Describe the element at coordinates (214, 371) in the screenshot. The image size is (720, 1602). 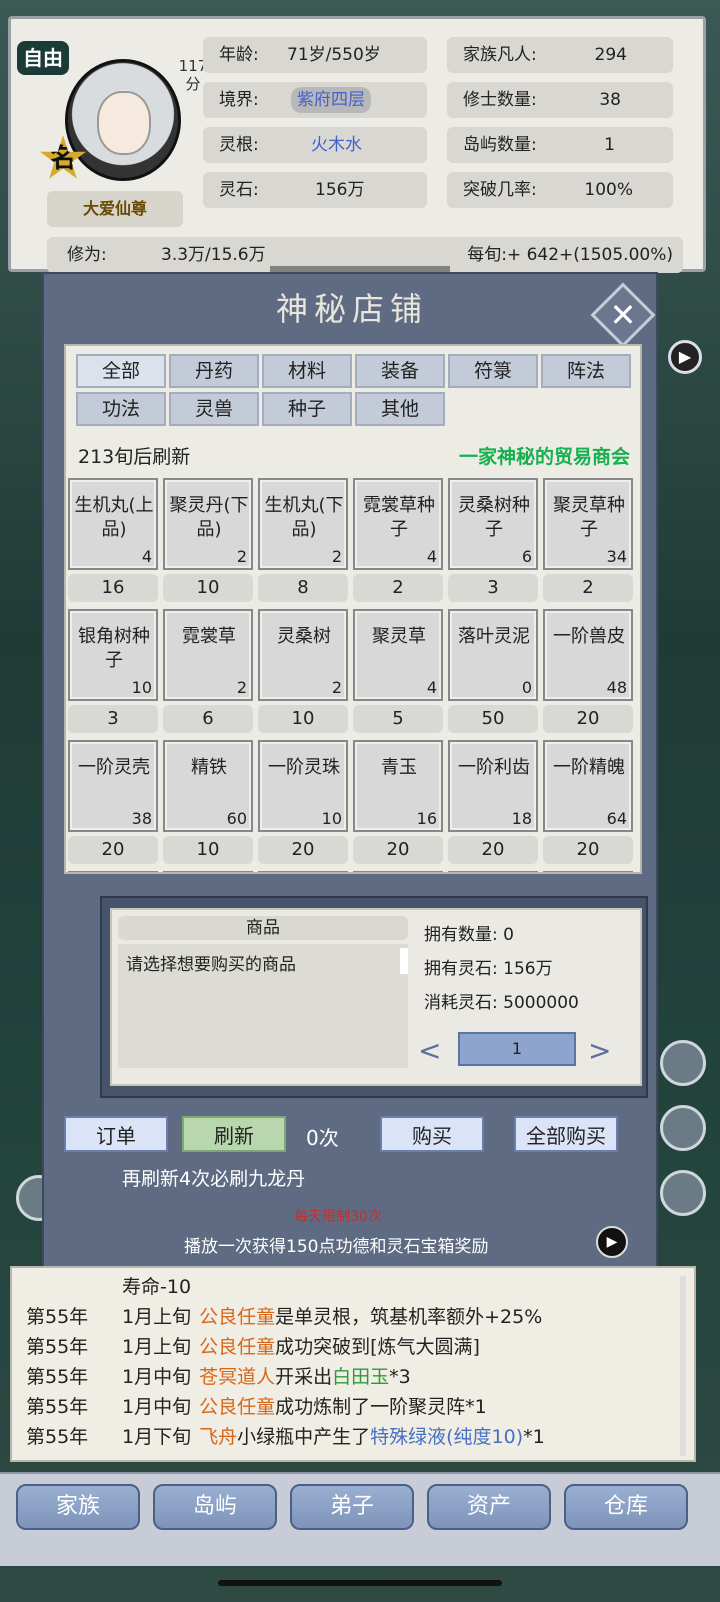
I see `tab-2: 丹药` at that location.